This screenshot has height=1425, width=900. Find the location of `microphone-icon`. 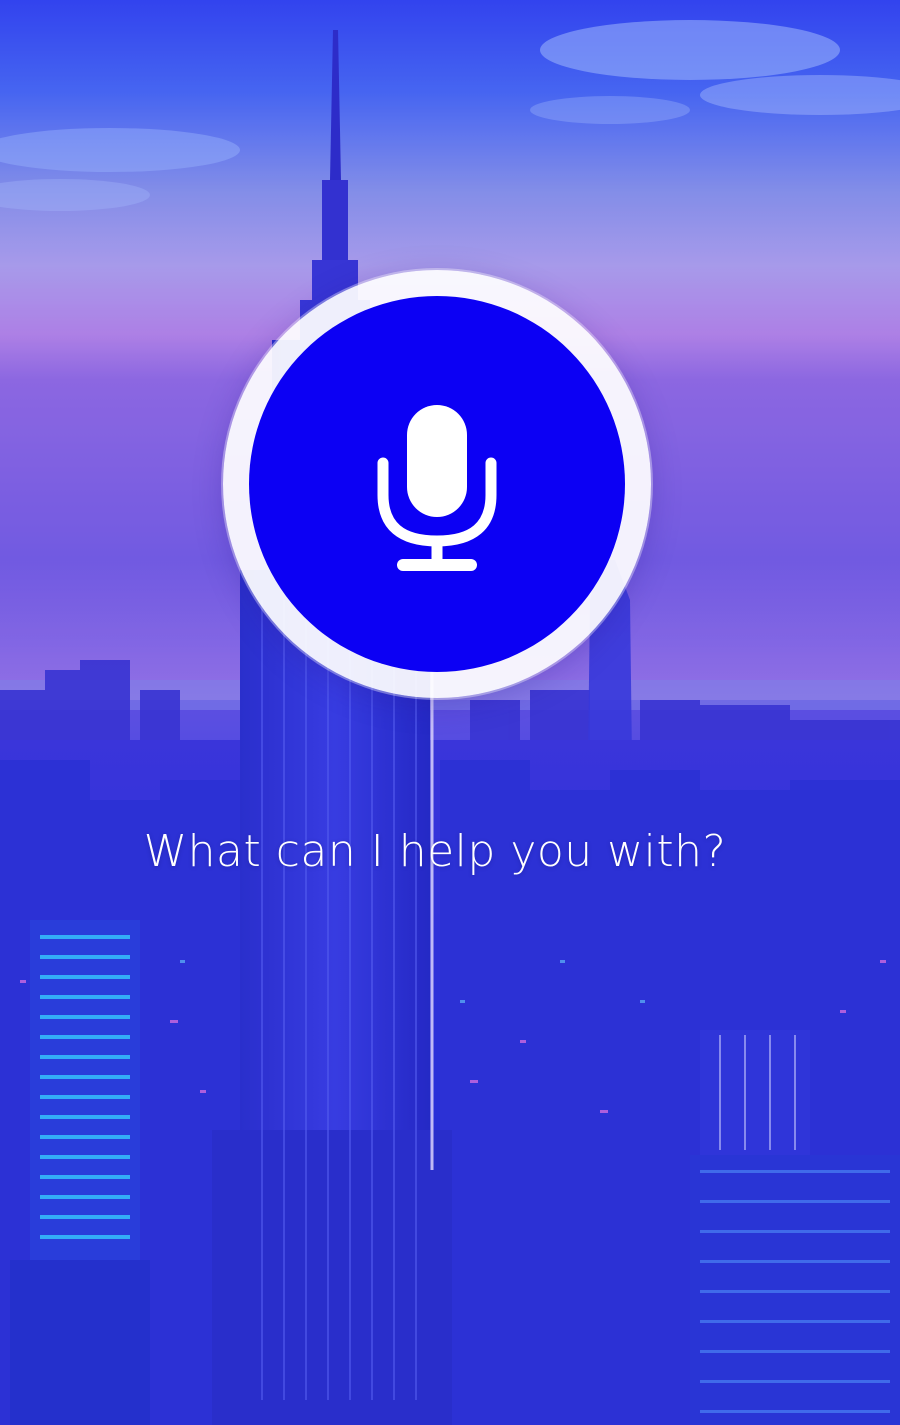

microphone-icon is located at coordinates (437, 488).